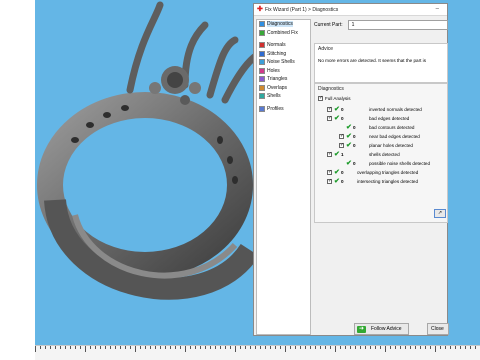  Describe the element at coordinates (384, 154) in the screenshot. I see `diagnostic-label: shells detected` at that location.